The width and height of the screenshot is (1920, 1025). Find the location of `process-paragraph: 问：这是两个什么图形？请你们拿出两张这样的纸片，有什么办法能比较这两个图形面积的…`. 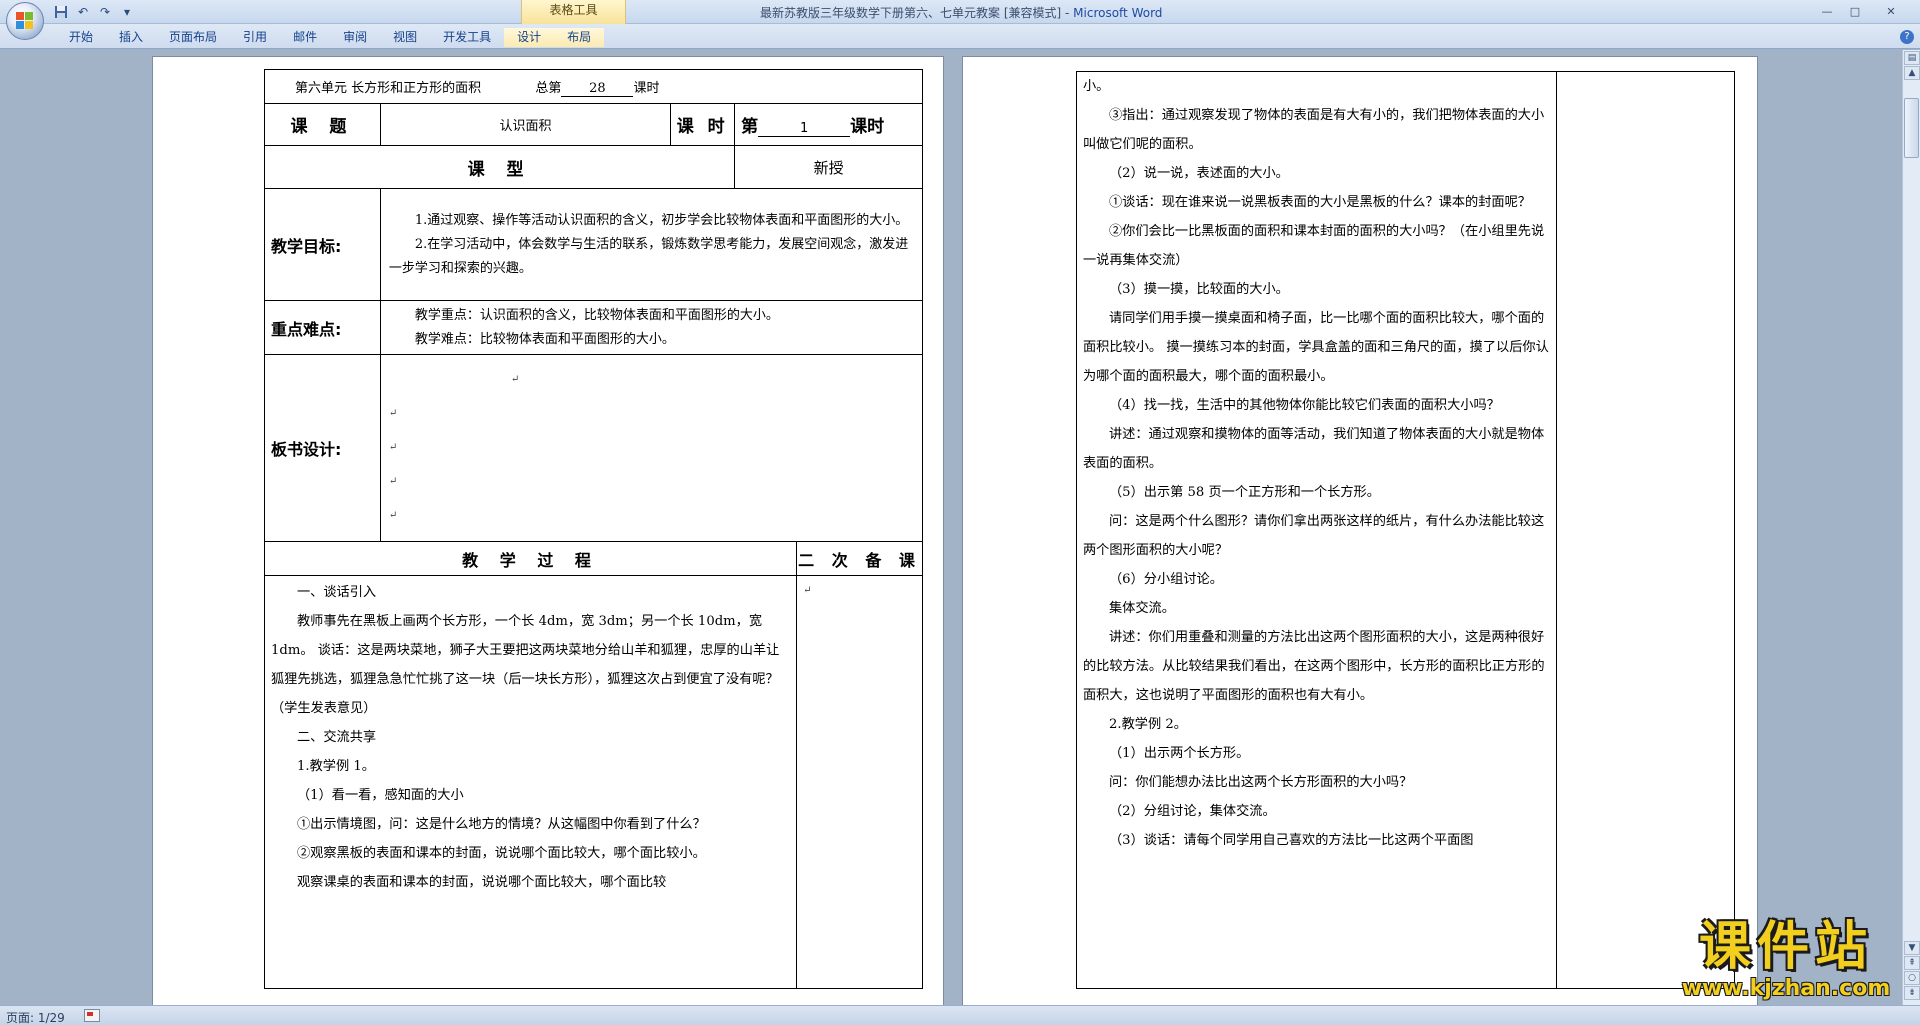

process-paragraph: 问：这是两个什么图形？请你们拿出两张这样的纸片，有什么办法能比较这两个图形面积的… is located at coordinates (1314, 536).